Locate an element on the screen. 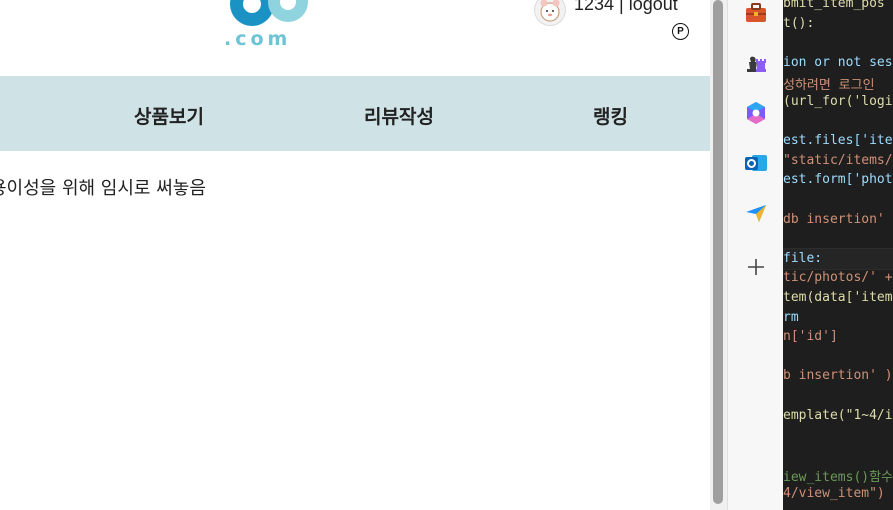 Image resolution: width=893 pixels, height=510 pixels. notice-text: 용이성을 위해 임시로 써놓음 is located at coordinates (103, 188).